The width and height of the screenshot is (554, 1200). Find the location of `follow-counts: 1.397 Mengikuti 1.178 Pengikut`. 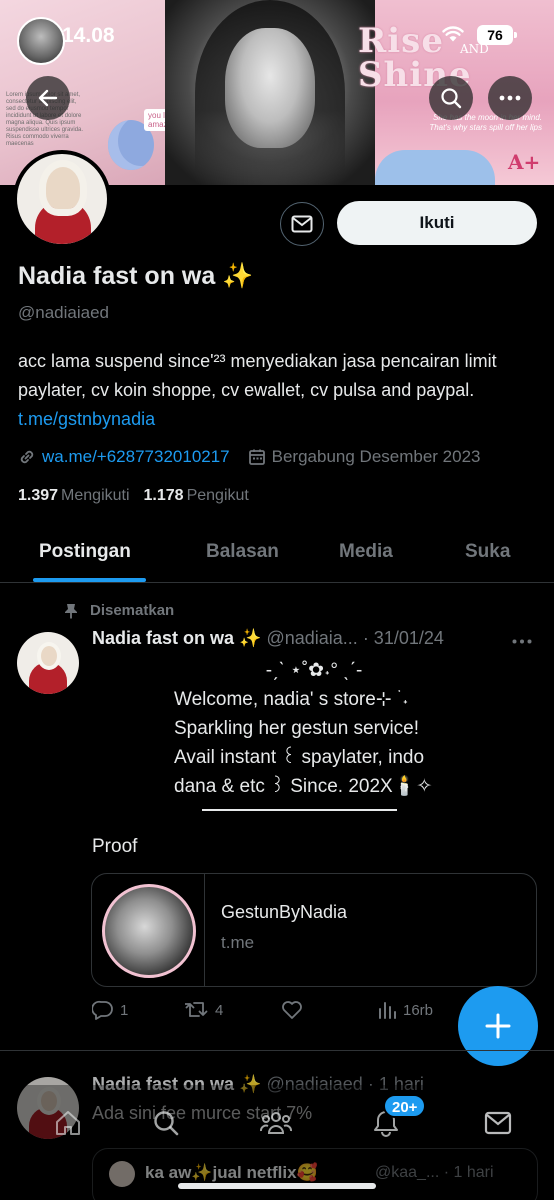

follow-counts: 1.397 Mengikuti 1.178 Pengikut is located at coordinates (133, 496).